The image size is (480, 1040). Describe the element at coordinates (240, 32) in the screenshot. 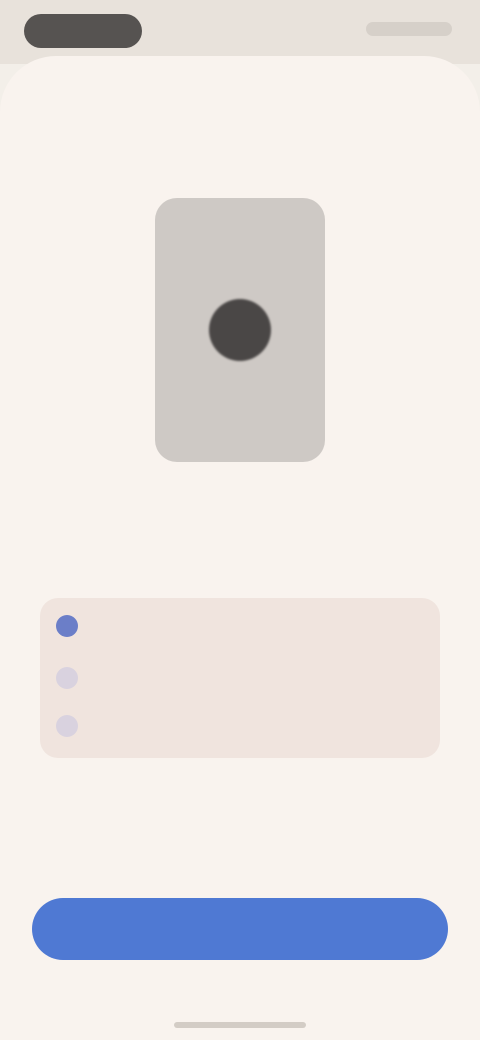

I see `status-bar` at that location.